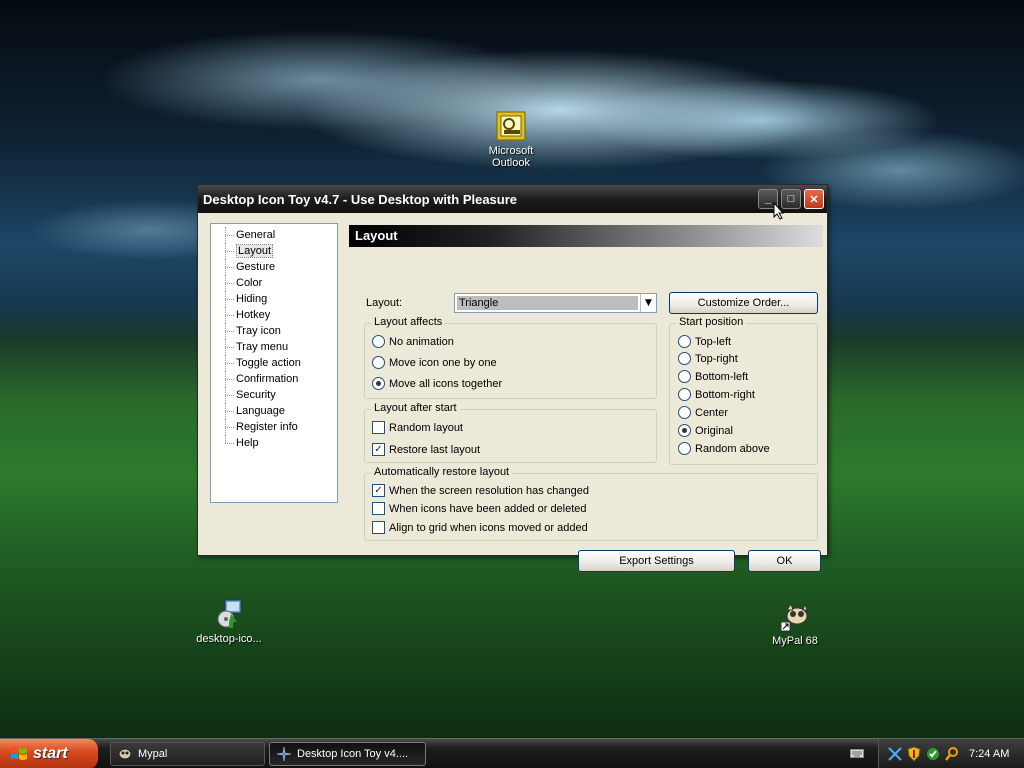  I want to click on windows-flag-icon, so click(19, 753).